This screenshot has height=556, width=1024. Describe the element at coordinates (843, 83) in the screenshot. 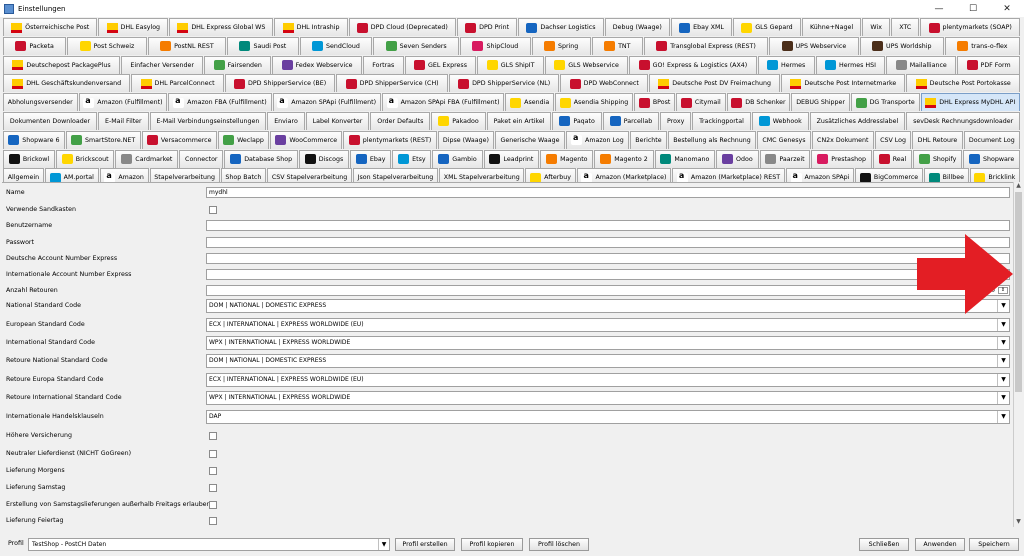

I see `tab-deutsche-post-internetmarke: Deutsche Post Internetmarke` at that location.